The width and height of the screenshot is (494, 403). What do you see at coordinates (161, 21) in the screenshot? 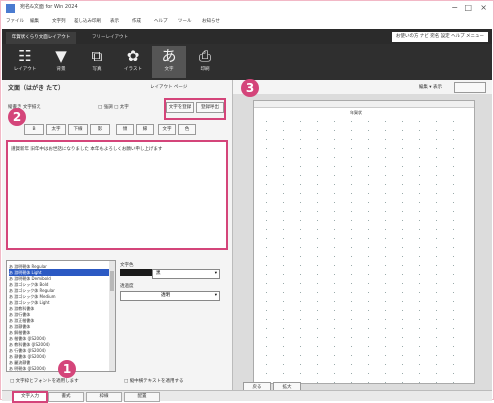
I see `menu-help: ヘルプ` at bounding box center [161, 21].